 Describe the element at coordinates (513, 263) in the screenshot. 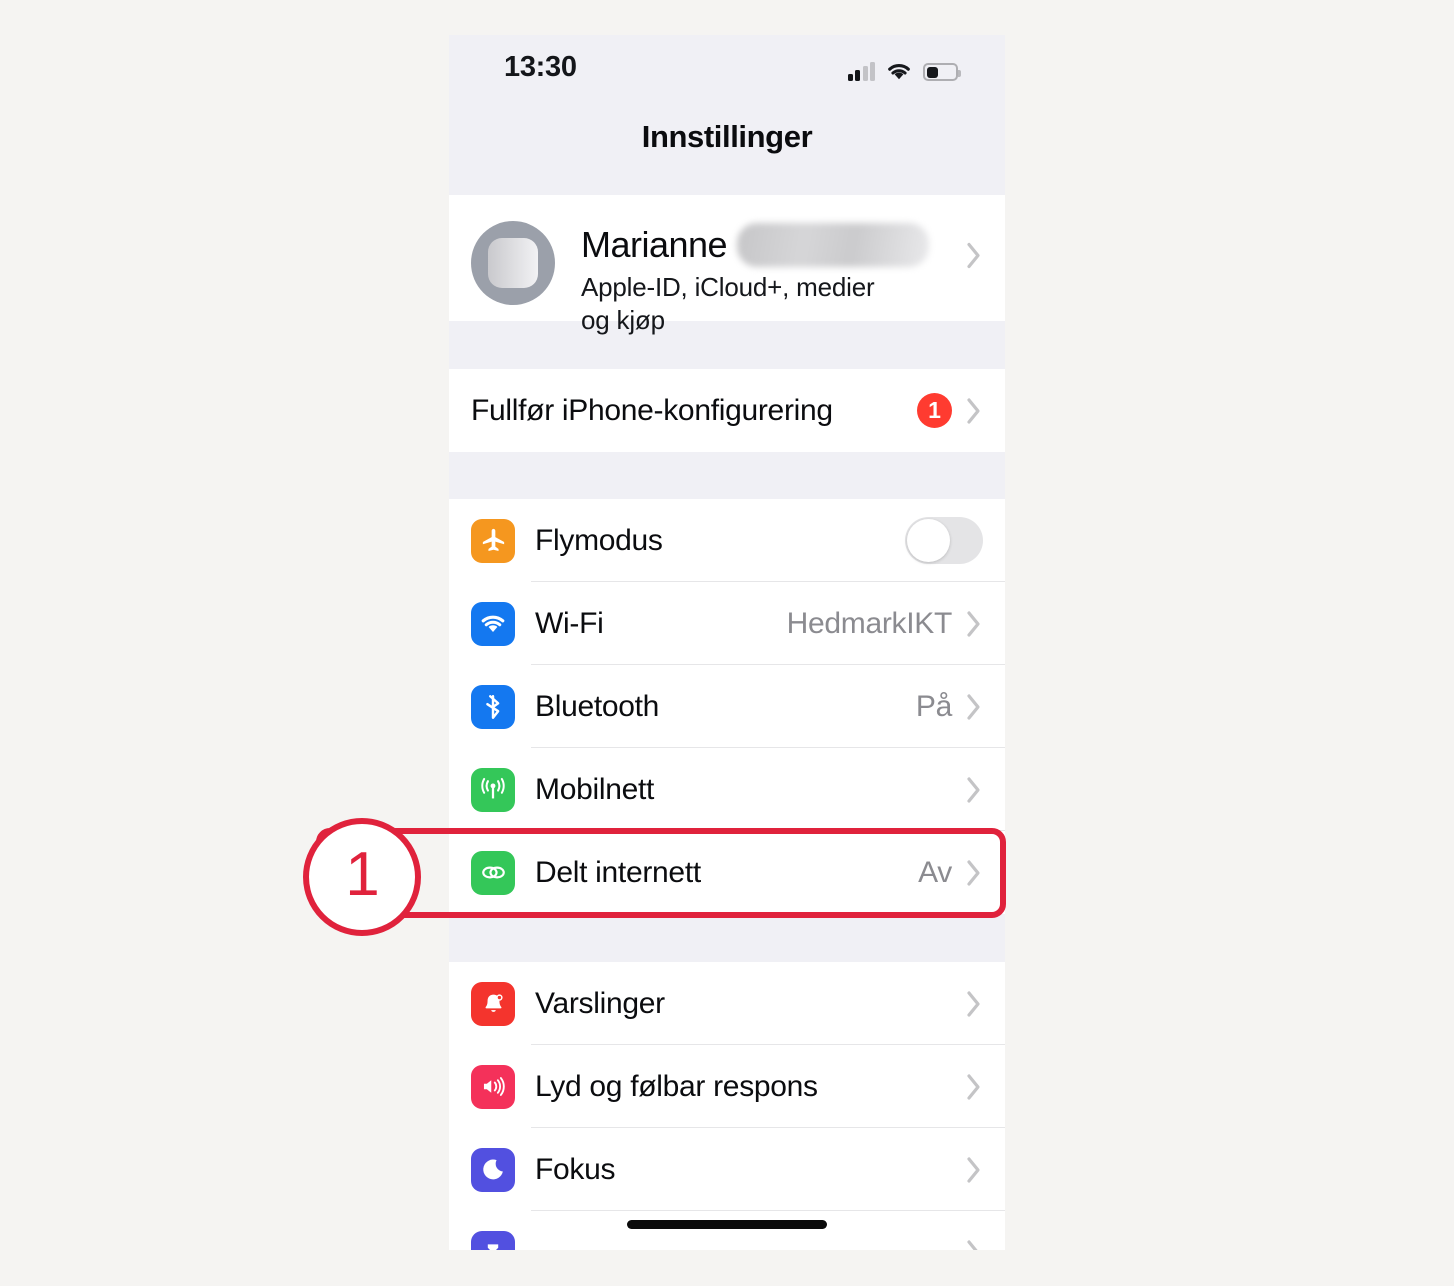

I see `avatar` at that location.